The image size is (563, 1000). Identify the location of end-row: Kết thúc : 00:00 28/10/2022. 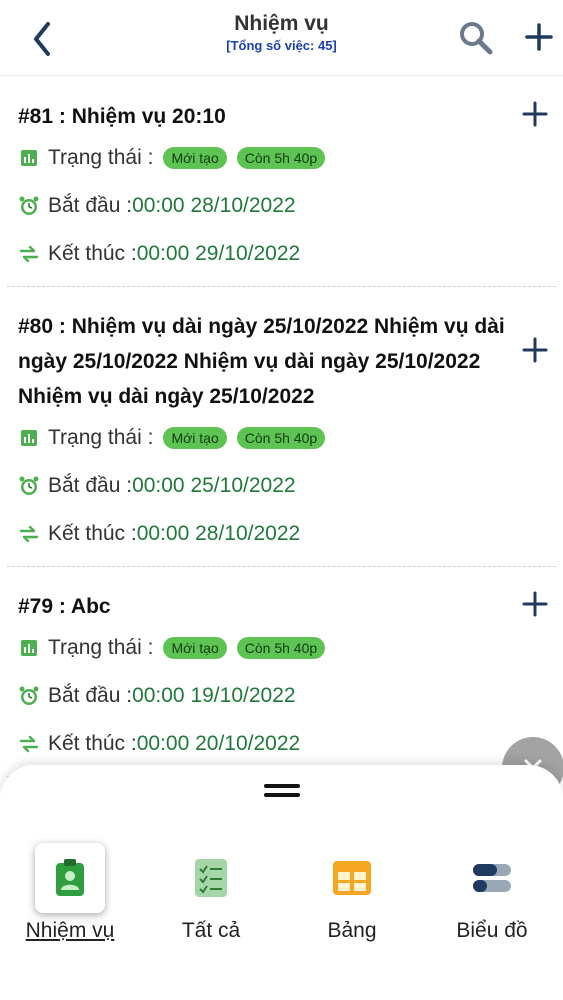
(278, 534).